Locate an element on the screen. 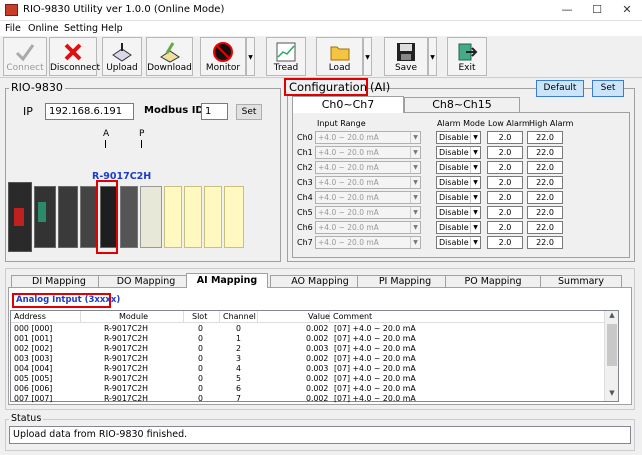 The height and width of the screenshot is (455, 642). hdr-channel: Channel is located at coordinates (239, 317).